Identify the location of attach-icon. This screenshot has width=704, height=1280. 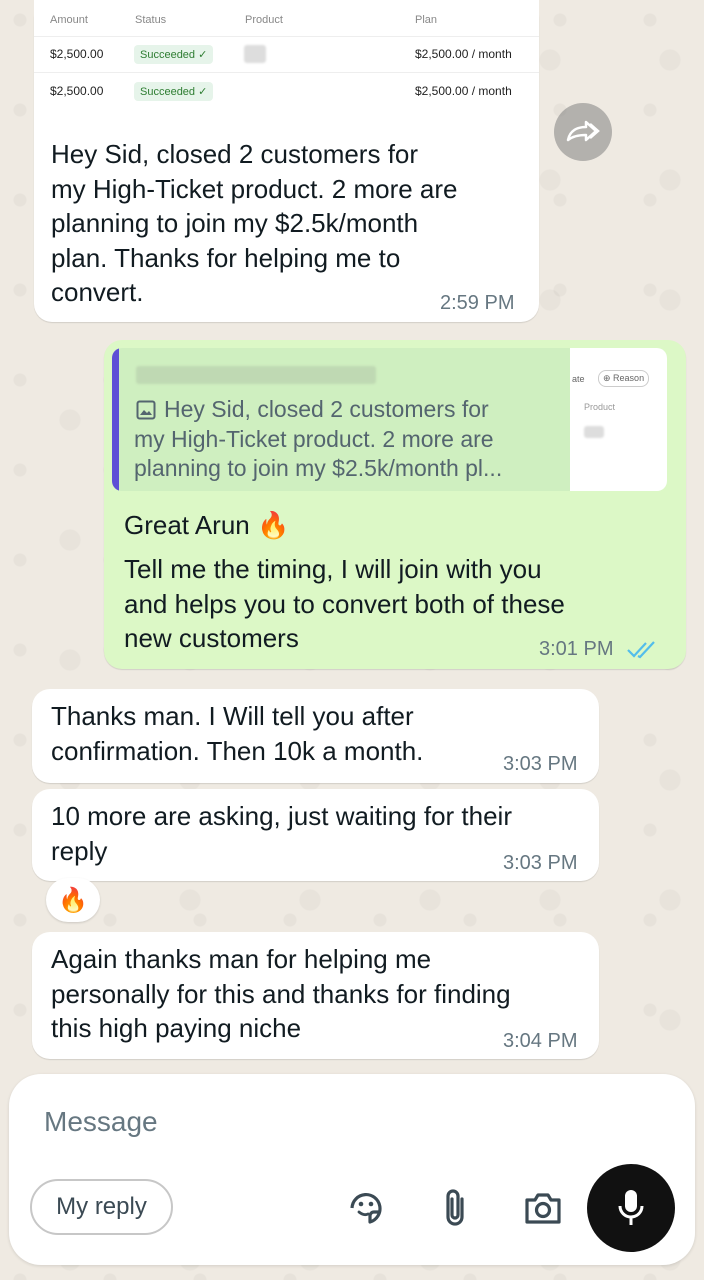
(455, 1207).